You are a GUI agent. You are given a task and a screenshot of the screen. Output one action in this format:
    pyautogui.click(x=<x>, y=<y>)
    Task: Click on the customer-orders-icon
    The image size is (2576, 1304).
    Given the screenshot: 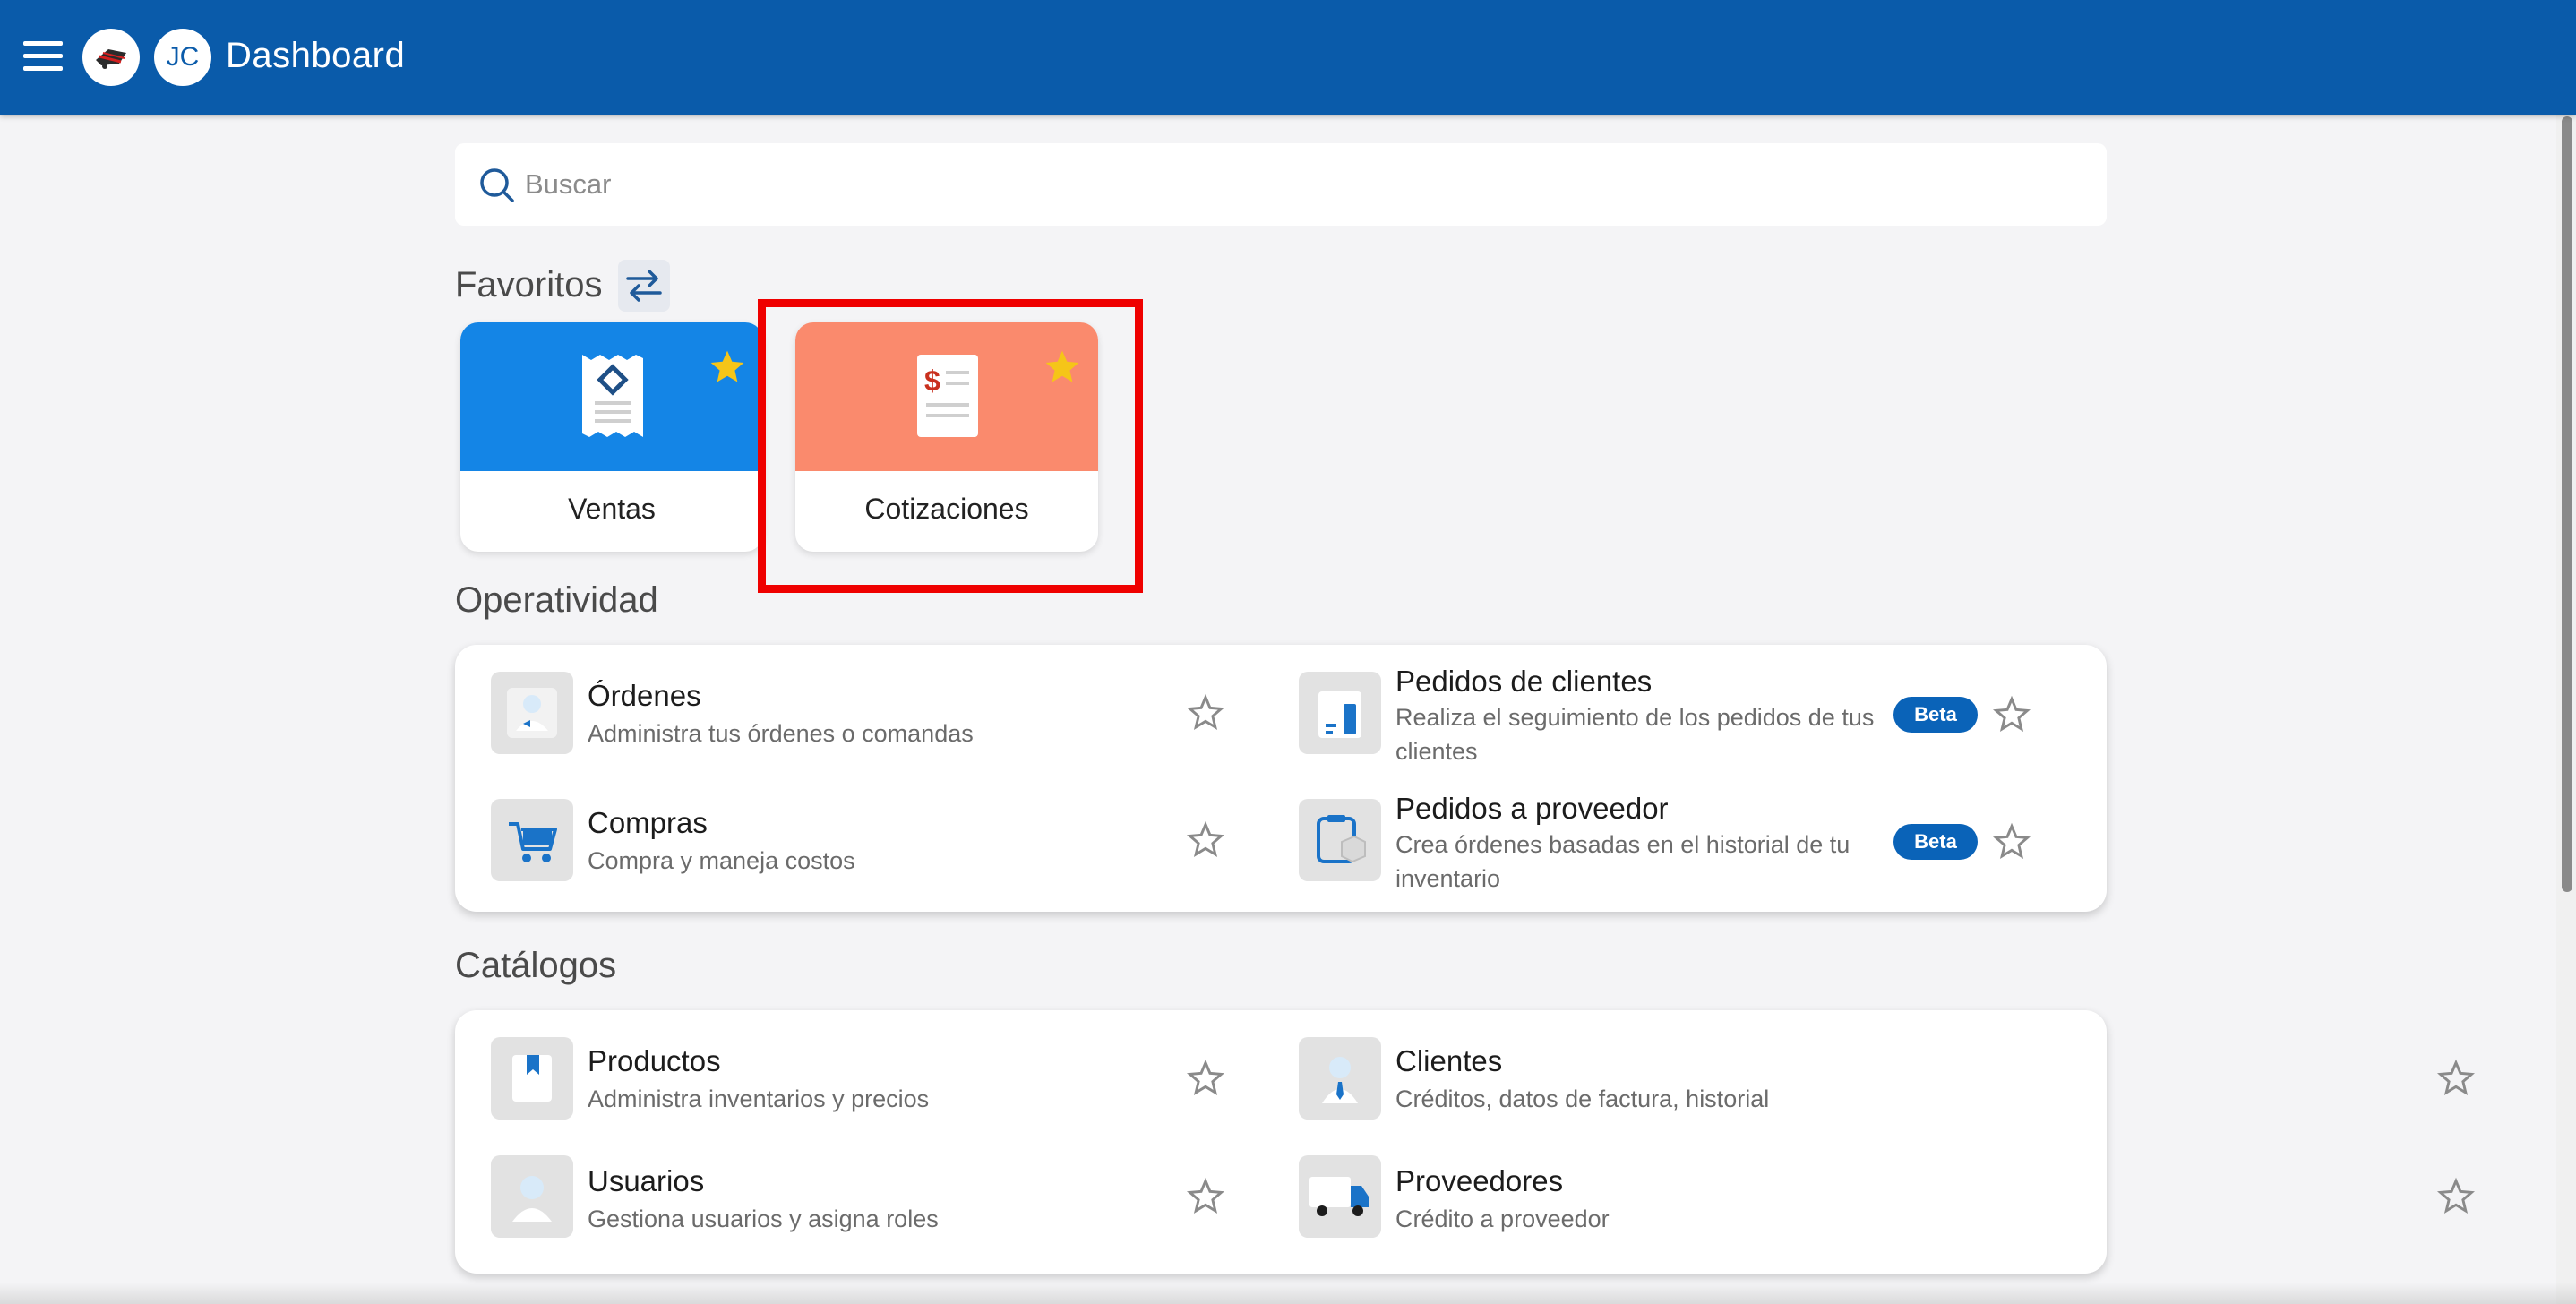 What is the action you would take?
    pyautogui.click(x=1340, y=713)
    